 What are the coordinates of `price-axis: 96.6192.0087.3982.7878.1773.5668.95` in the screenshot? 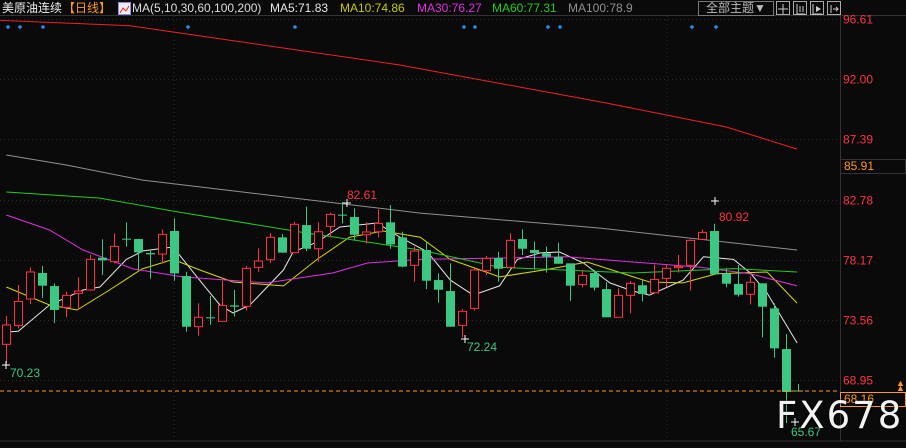 It's located at (858, 200).